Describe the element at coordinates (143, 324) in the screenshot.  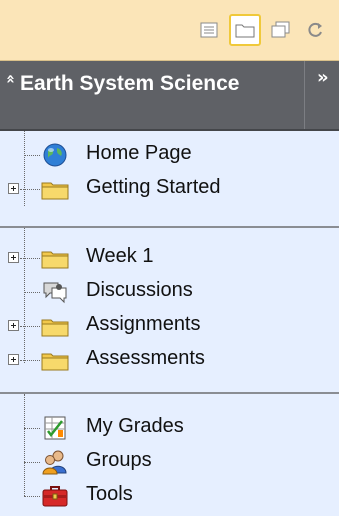
I see `menu-item-label: Assignments` at that location.